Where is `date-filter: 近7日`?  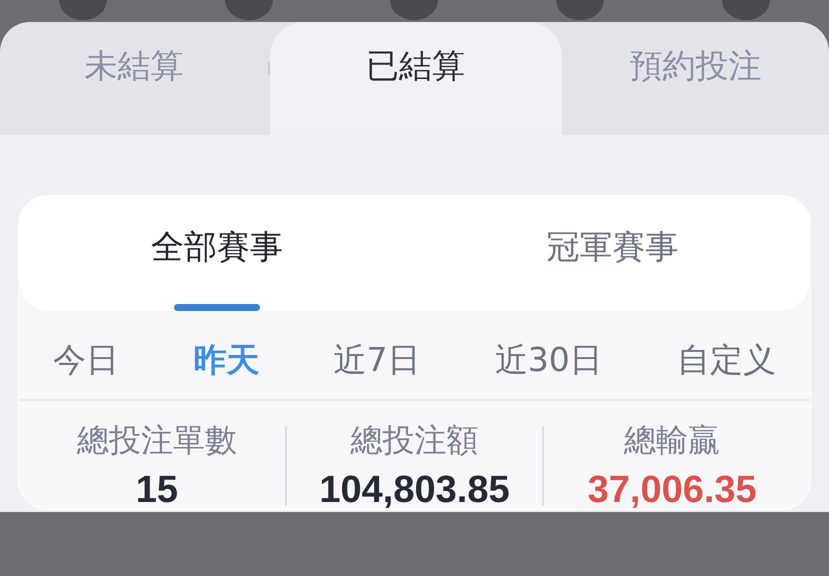 date-filter: 近7日 is located at coordinates (377, 360).